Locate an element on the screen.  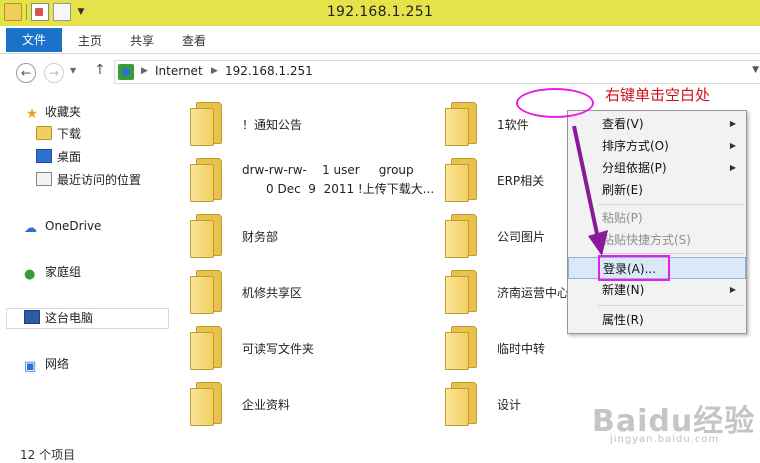
watermark: Baidu经验 jingyan.baidu.com is located at coordinates (675, 426).